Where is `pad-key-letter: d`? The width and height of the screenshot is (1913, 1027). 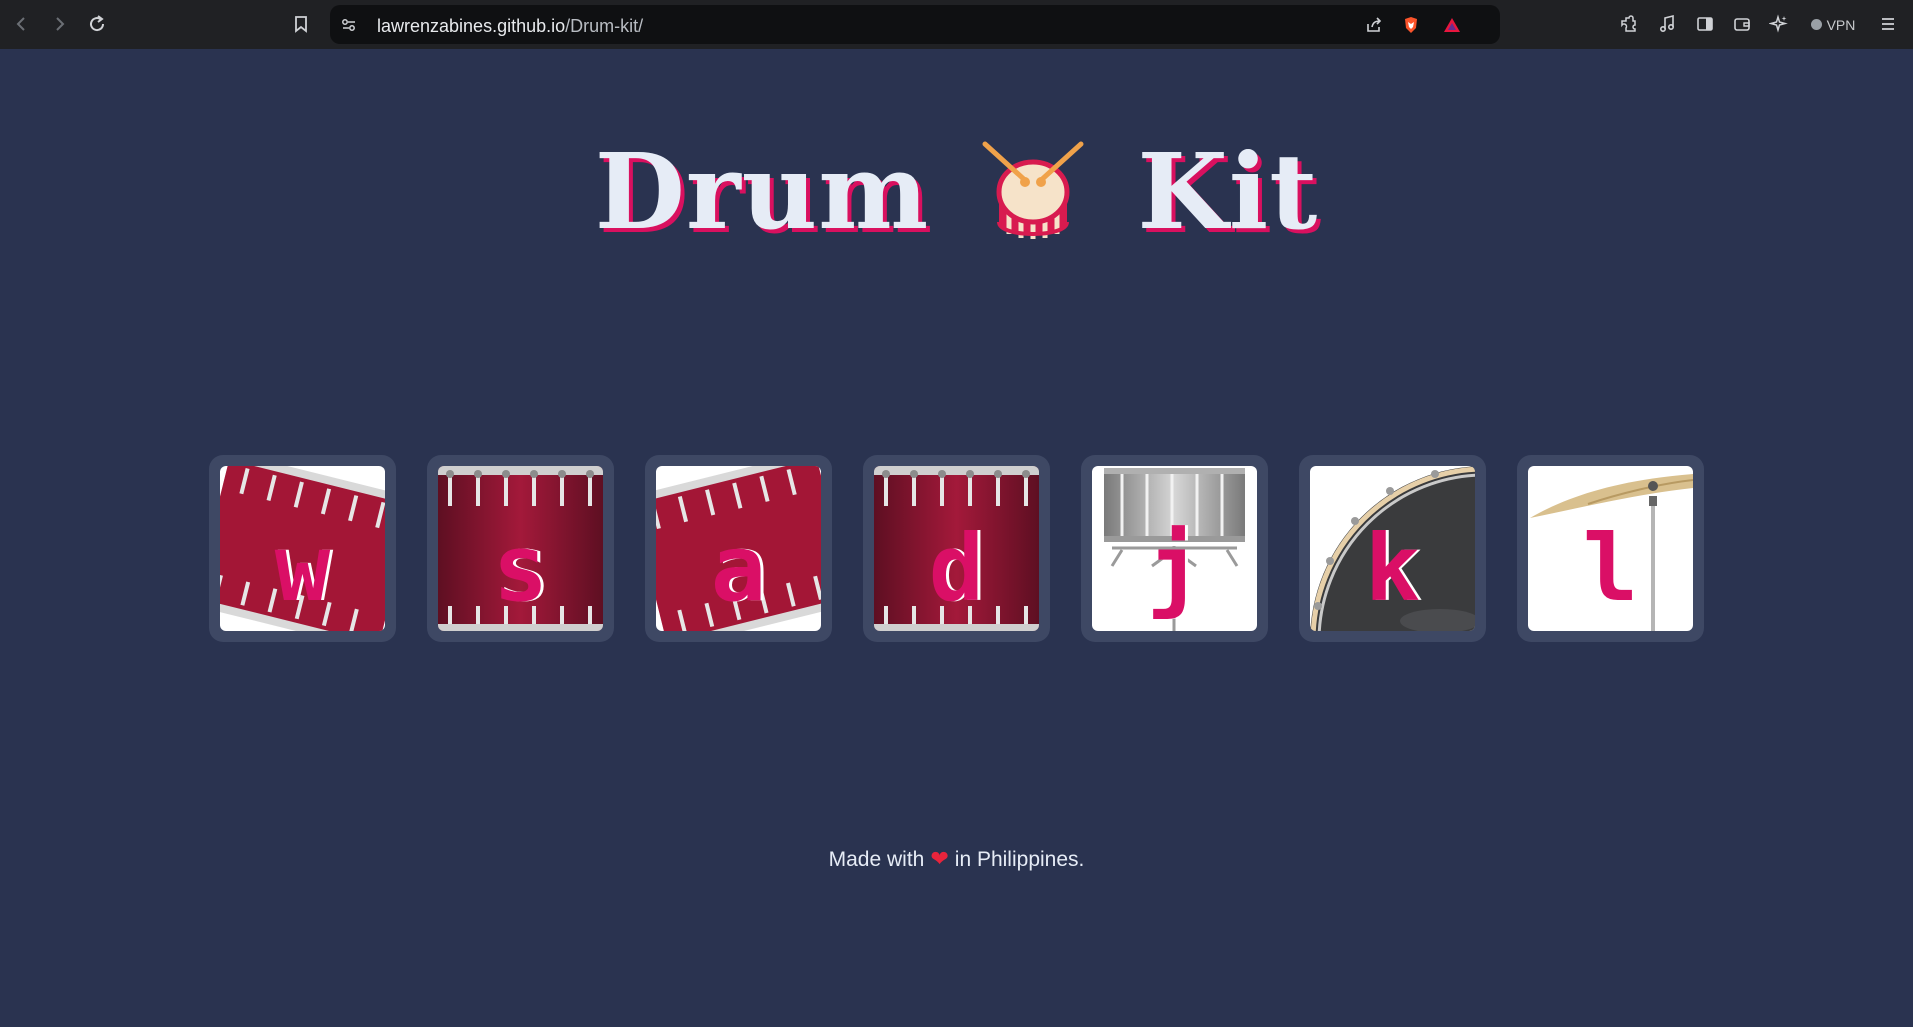 pad-key-letter: d is located at coordinates (956, 568).